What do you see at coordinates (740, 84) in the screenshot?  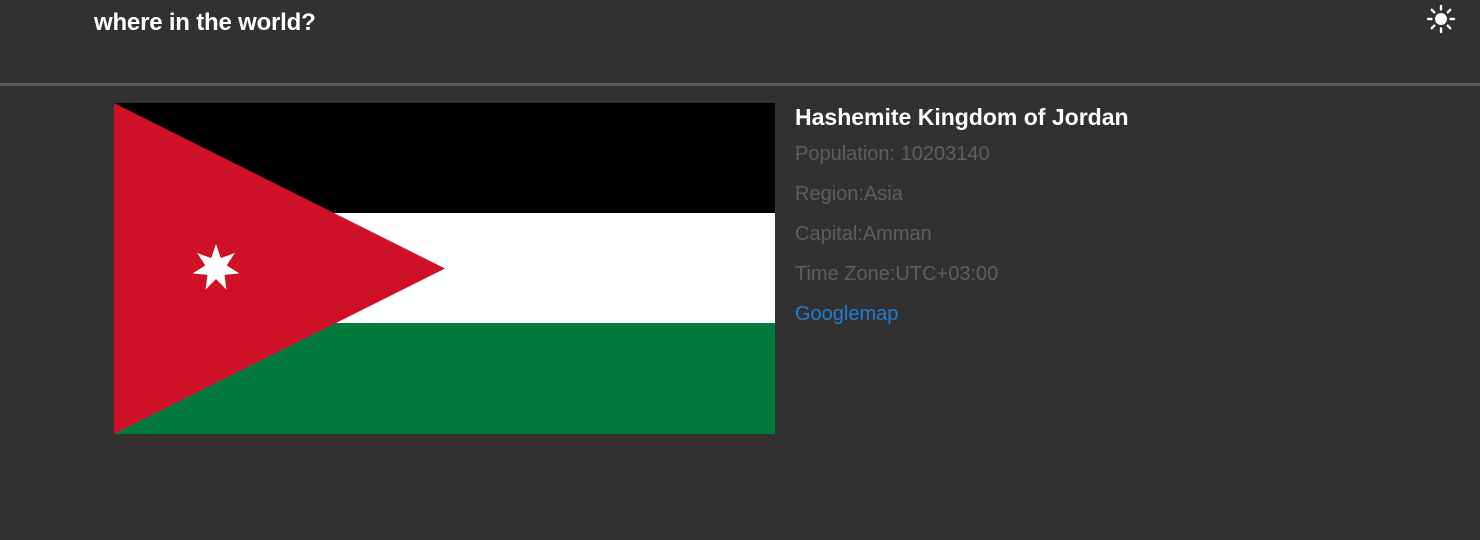 I see `header-divider` at bounding box center [740, 84].